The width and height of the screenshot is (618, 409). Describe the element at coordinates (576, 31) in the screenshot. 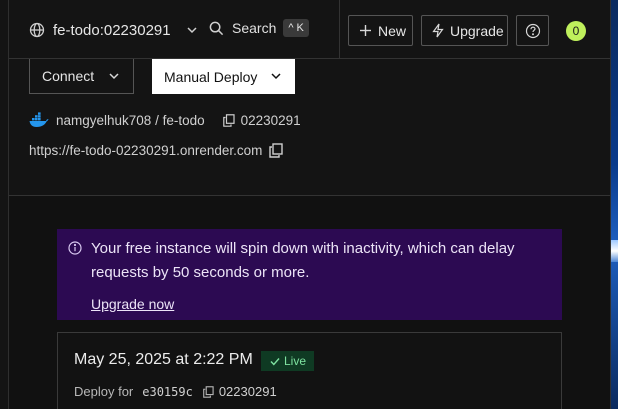

I see `notification-badge: 0` at that location.